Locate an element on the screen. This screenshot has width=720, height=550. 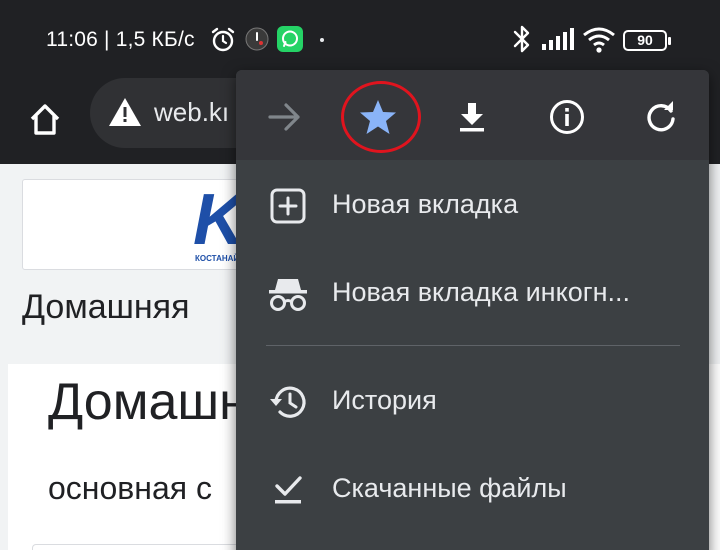
status-bar: 11:06 | 1,5 КБ/с 90 is located at coordinates (360, 39).